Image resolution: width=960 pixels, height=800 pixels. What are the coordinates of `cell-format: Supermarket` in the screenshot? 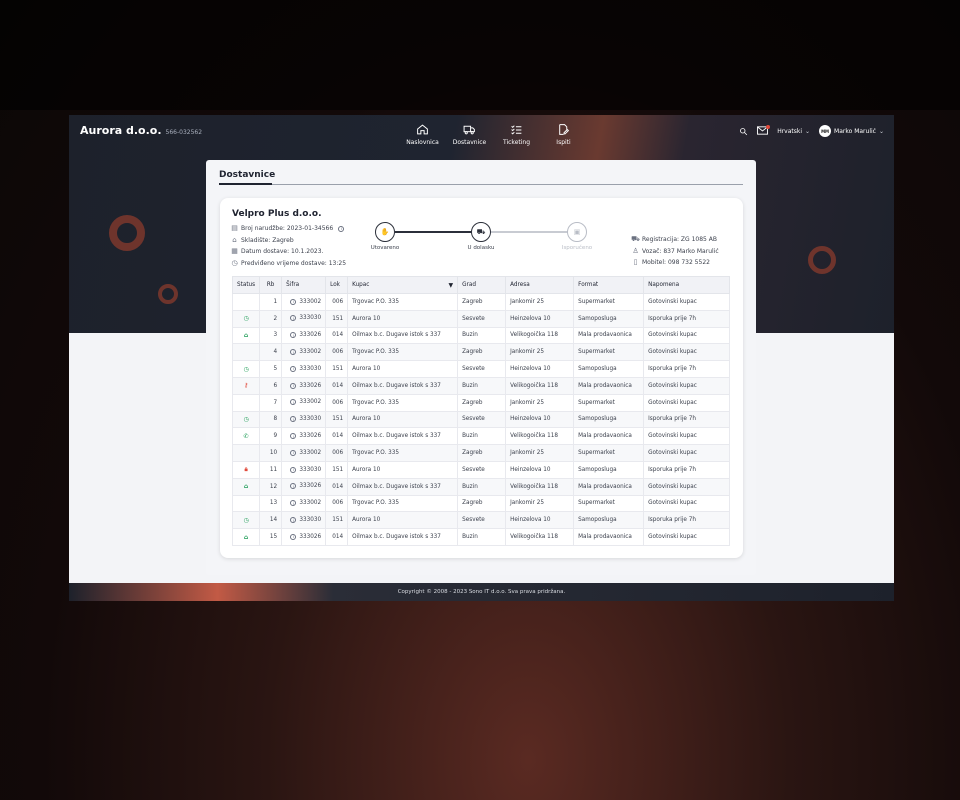 It's located at (609, 453).